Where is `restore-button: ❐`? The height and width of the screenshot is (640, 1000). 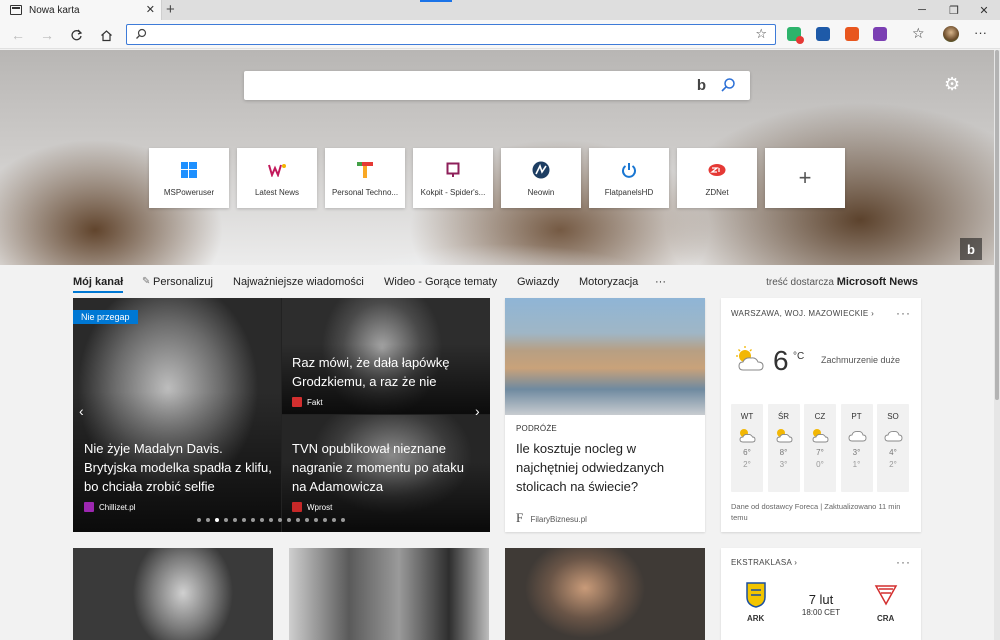
restore-button: ❐ is located at coordinates (954, 10).